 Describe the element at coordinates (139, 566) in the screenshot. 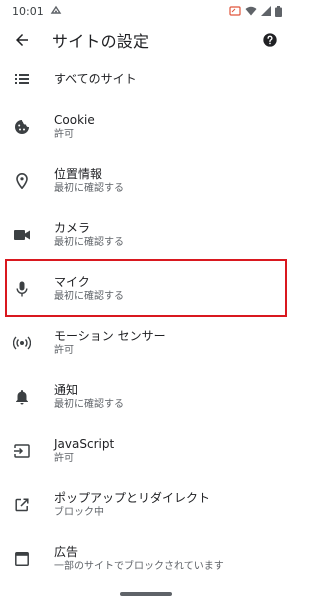

I see `list-item-status: 一部のサイトでブロックされています` at that location.